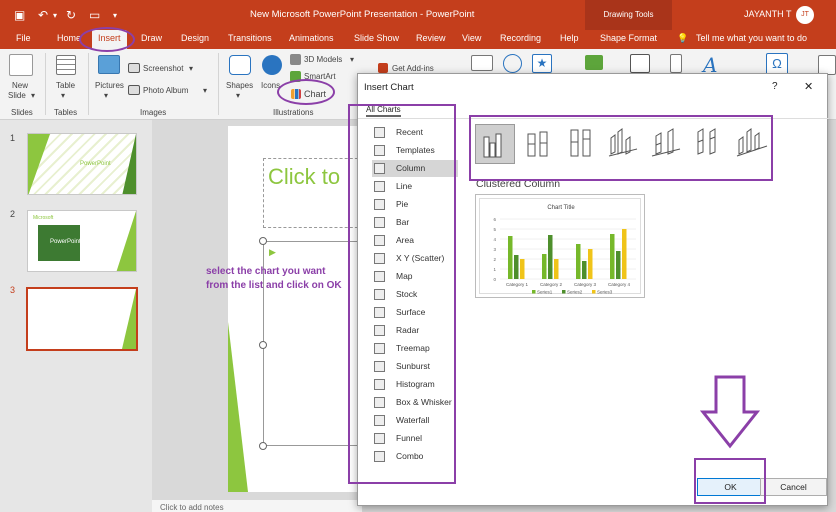 The height and width of the screenshot is (512, 836). What do you see at coordinates (805, 15) in the screenshot?
I see `avatar: JT` at bounding box center [805, 15].